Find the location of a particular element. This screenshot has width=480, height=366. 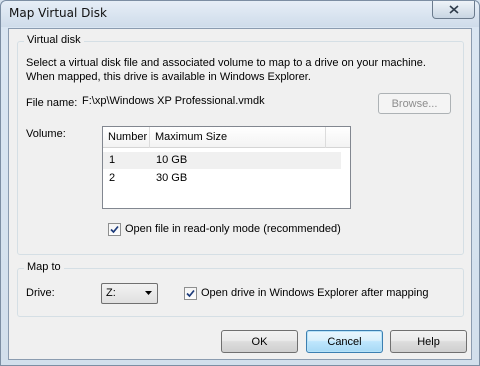

volume-list: Number Maximum Size 1 10 GB 2 30 GB is located at coordinates (226, 167).